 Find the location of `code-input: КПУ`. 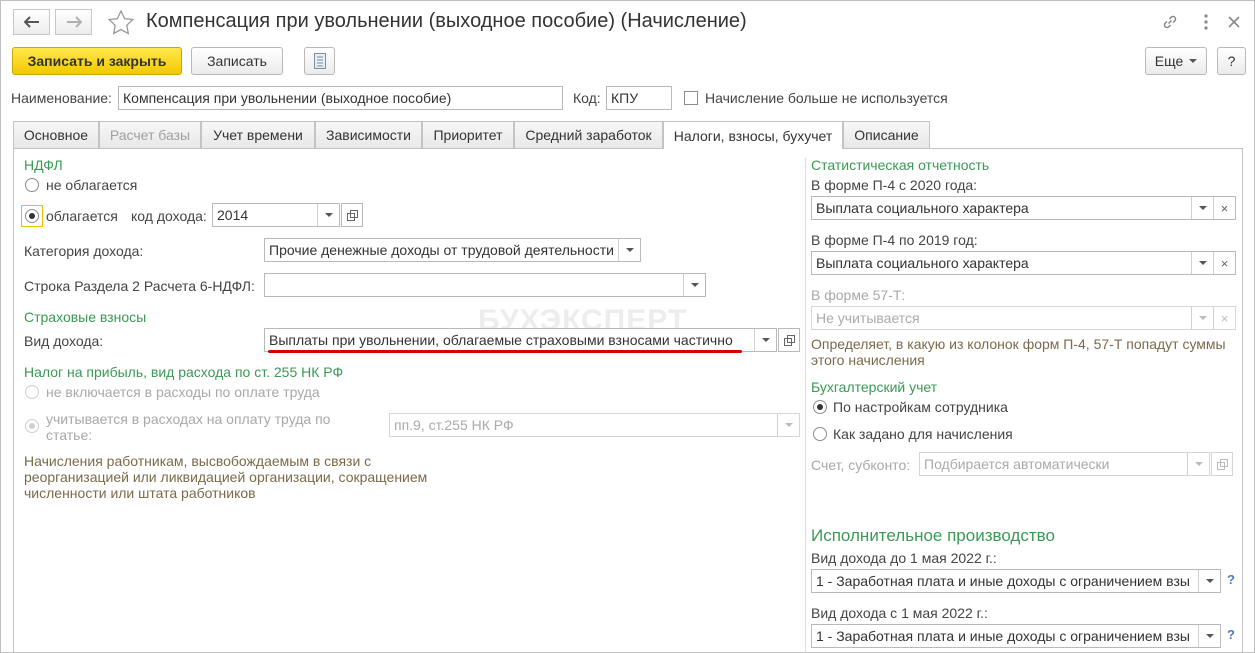

code-input: КПУ is located at coordinates (639, 98).